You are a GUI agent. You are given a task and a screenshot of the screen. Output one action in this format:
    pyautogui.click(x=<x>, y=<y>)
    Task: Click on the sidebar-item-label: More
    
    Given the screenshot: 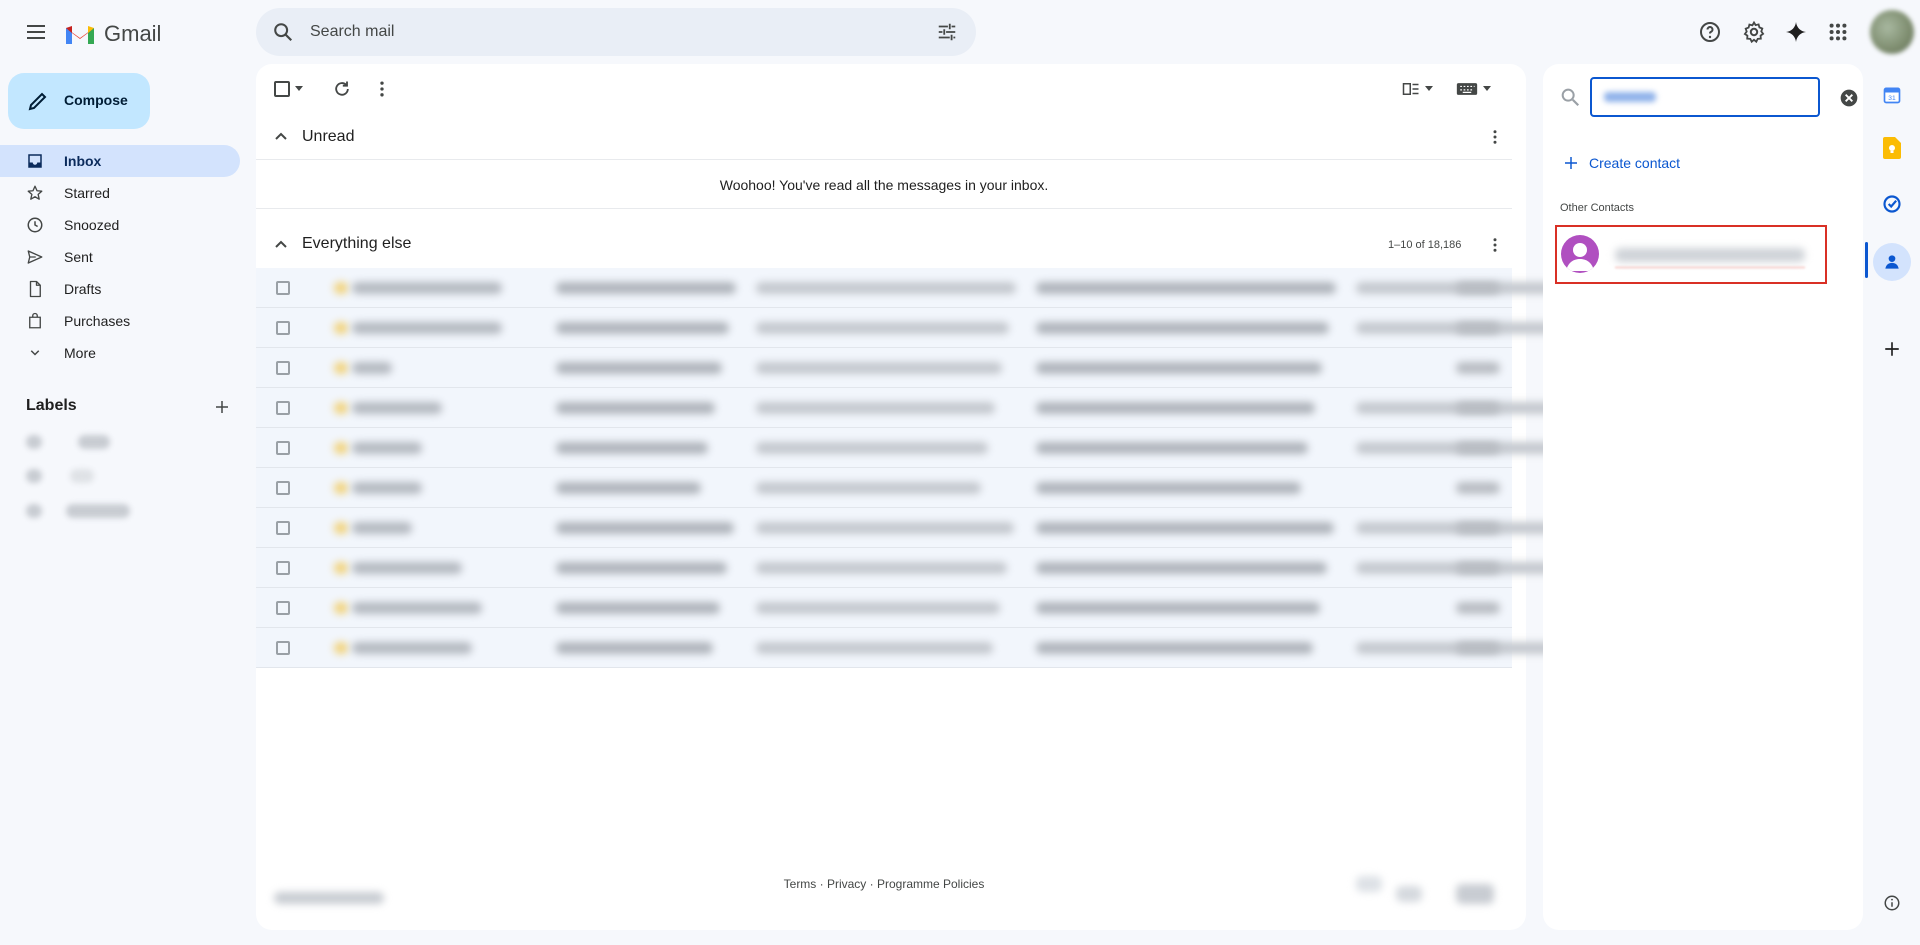 What is the action you would take?
    pyautogui.click(x=80, y=353)
    